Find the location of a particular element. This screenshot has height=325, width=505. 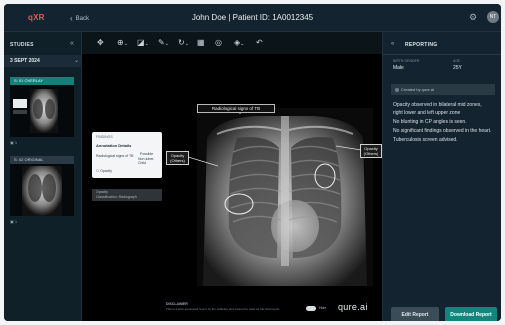

study-date-row: 3 SEPT 2024 ⌄ is located at coordinates (43, 61).